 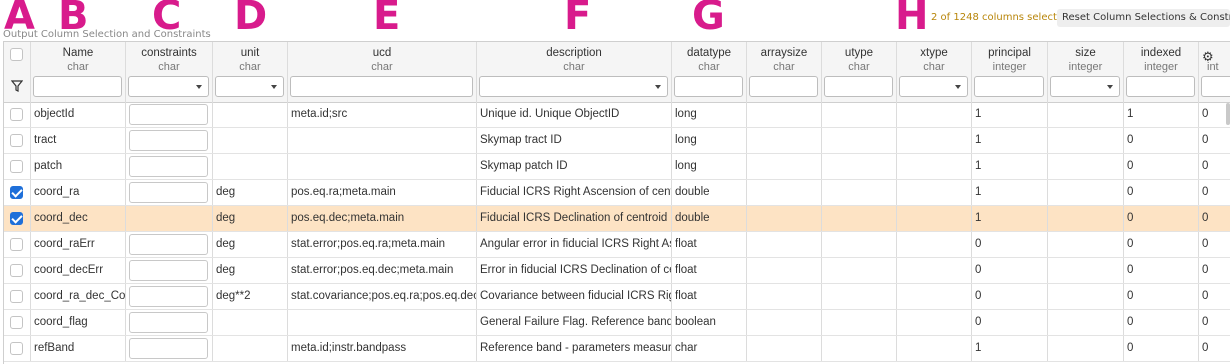 What do you see at coordinates (1085, 86) in the screenshot?
I see `filter-size-select` at bounding box center [1085, 86].